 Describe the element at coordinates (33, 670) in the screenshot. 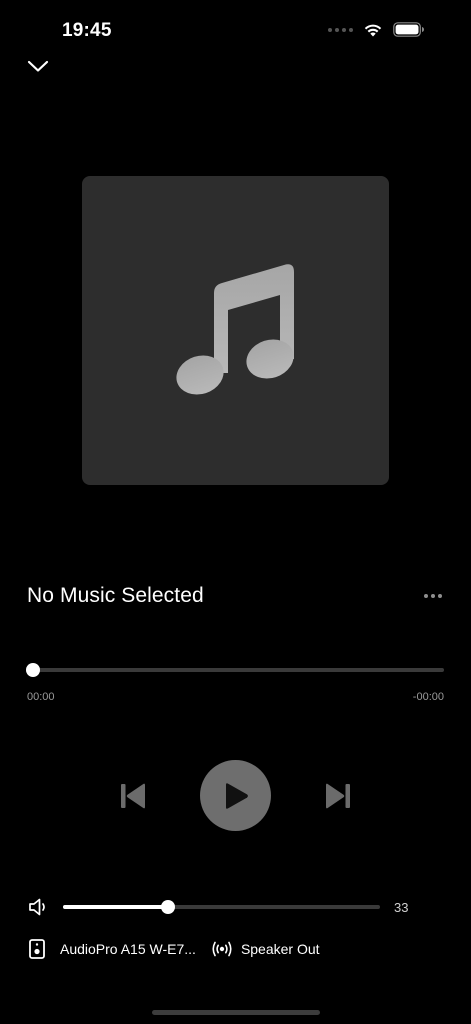

I see `progress-thumb` at that location.